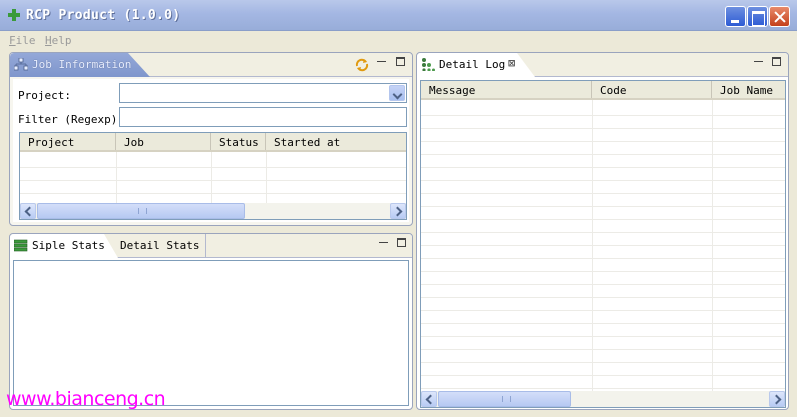 This screenshot has width=797, height=417. I want to click on tab-detail-stats: Detail Stats, so click(160, 246).